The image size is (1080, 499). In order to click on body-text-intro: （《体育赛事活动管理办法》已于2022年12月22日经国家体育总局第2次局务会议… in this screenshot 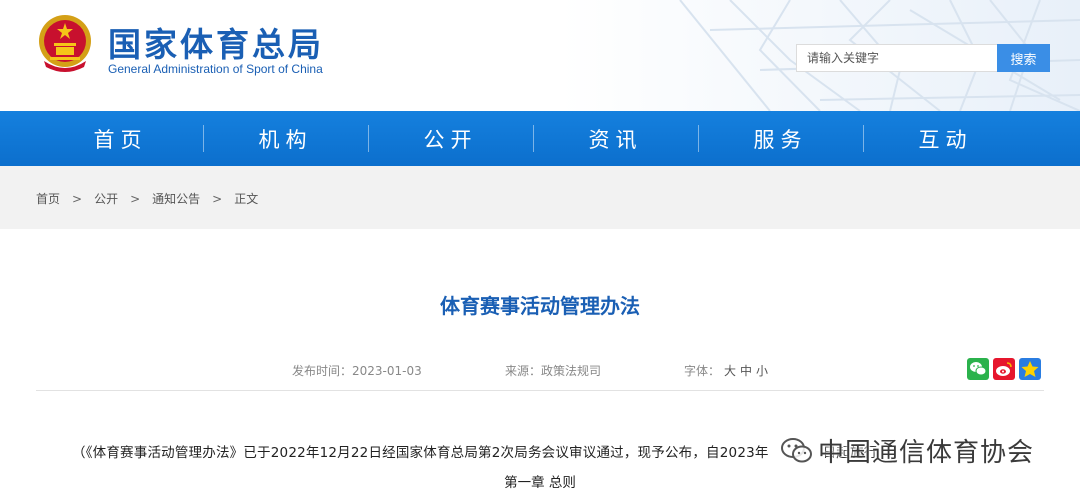, I will do `click(420, 453)`.